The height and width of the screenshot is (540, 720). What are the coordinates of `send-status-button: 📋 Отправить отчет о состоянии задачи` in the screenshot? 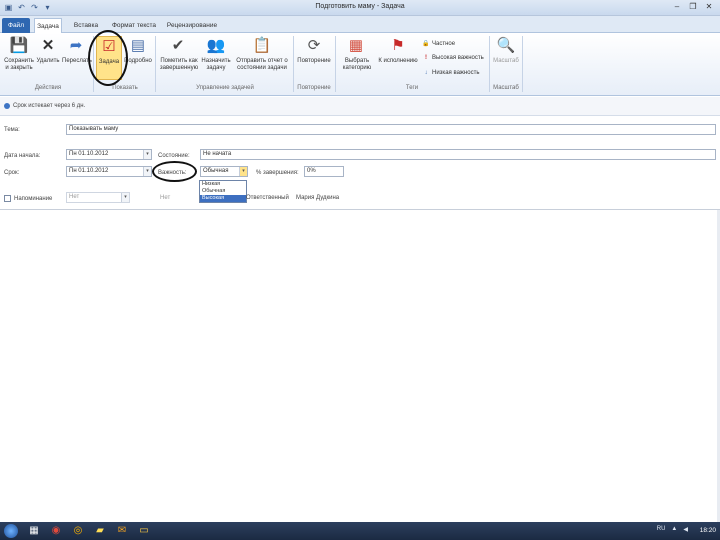 It's located at (262, 54).